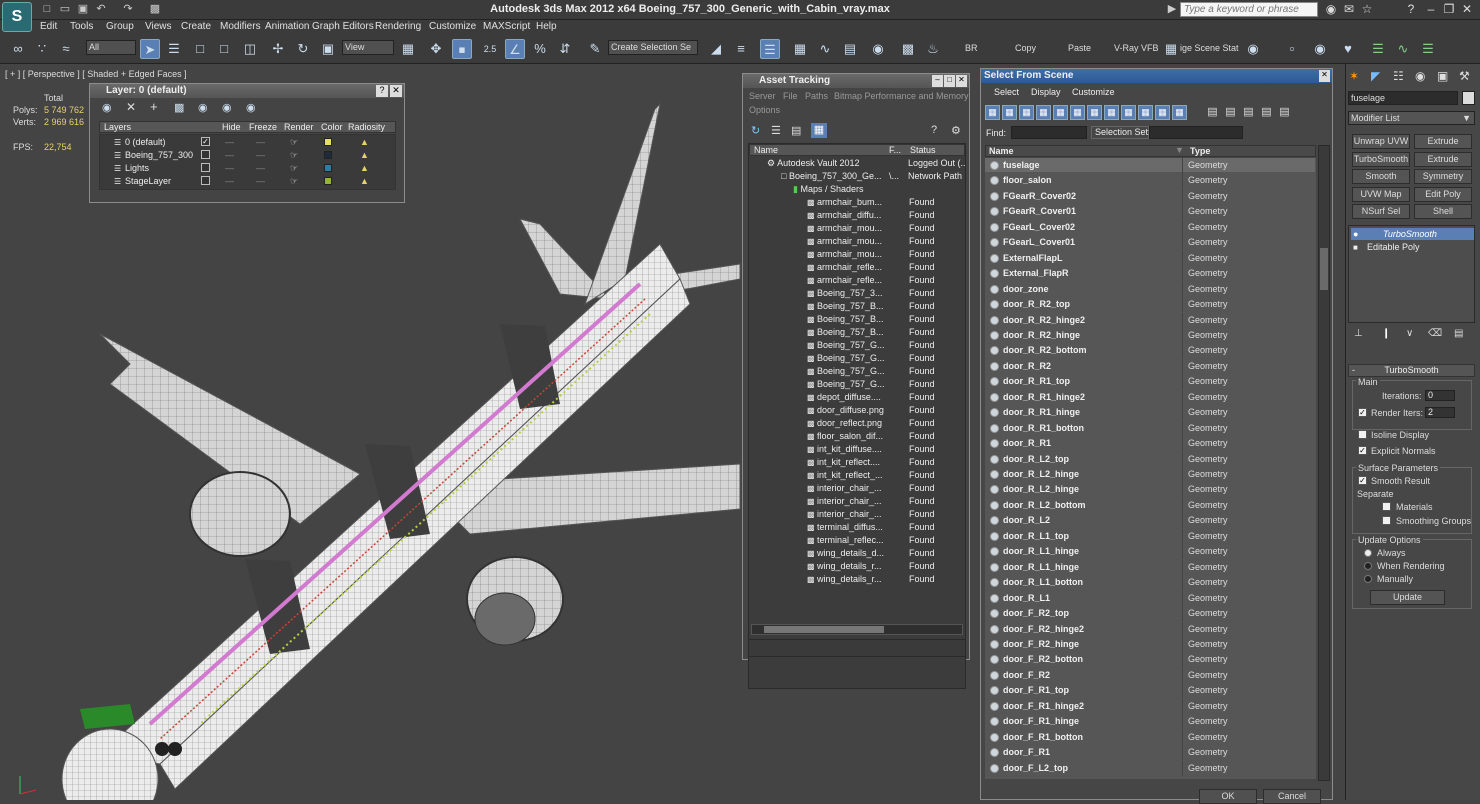  I want to click on project-folder-icon: ▩, so click(155, 9).